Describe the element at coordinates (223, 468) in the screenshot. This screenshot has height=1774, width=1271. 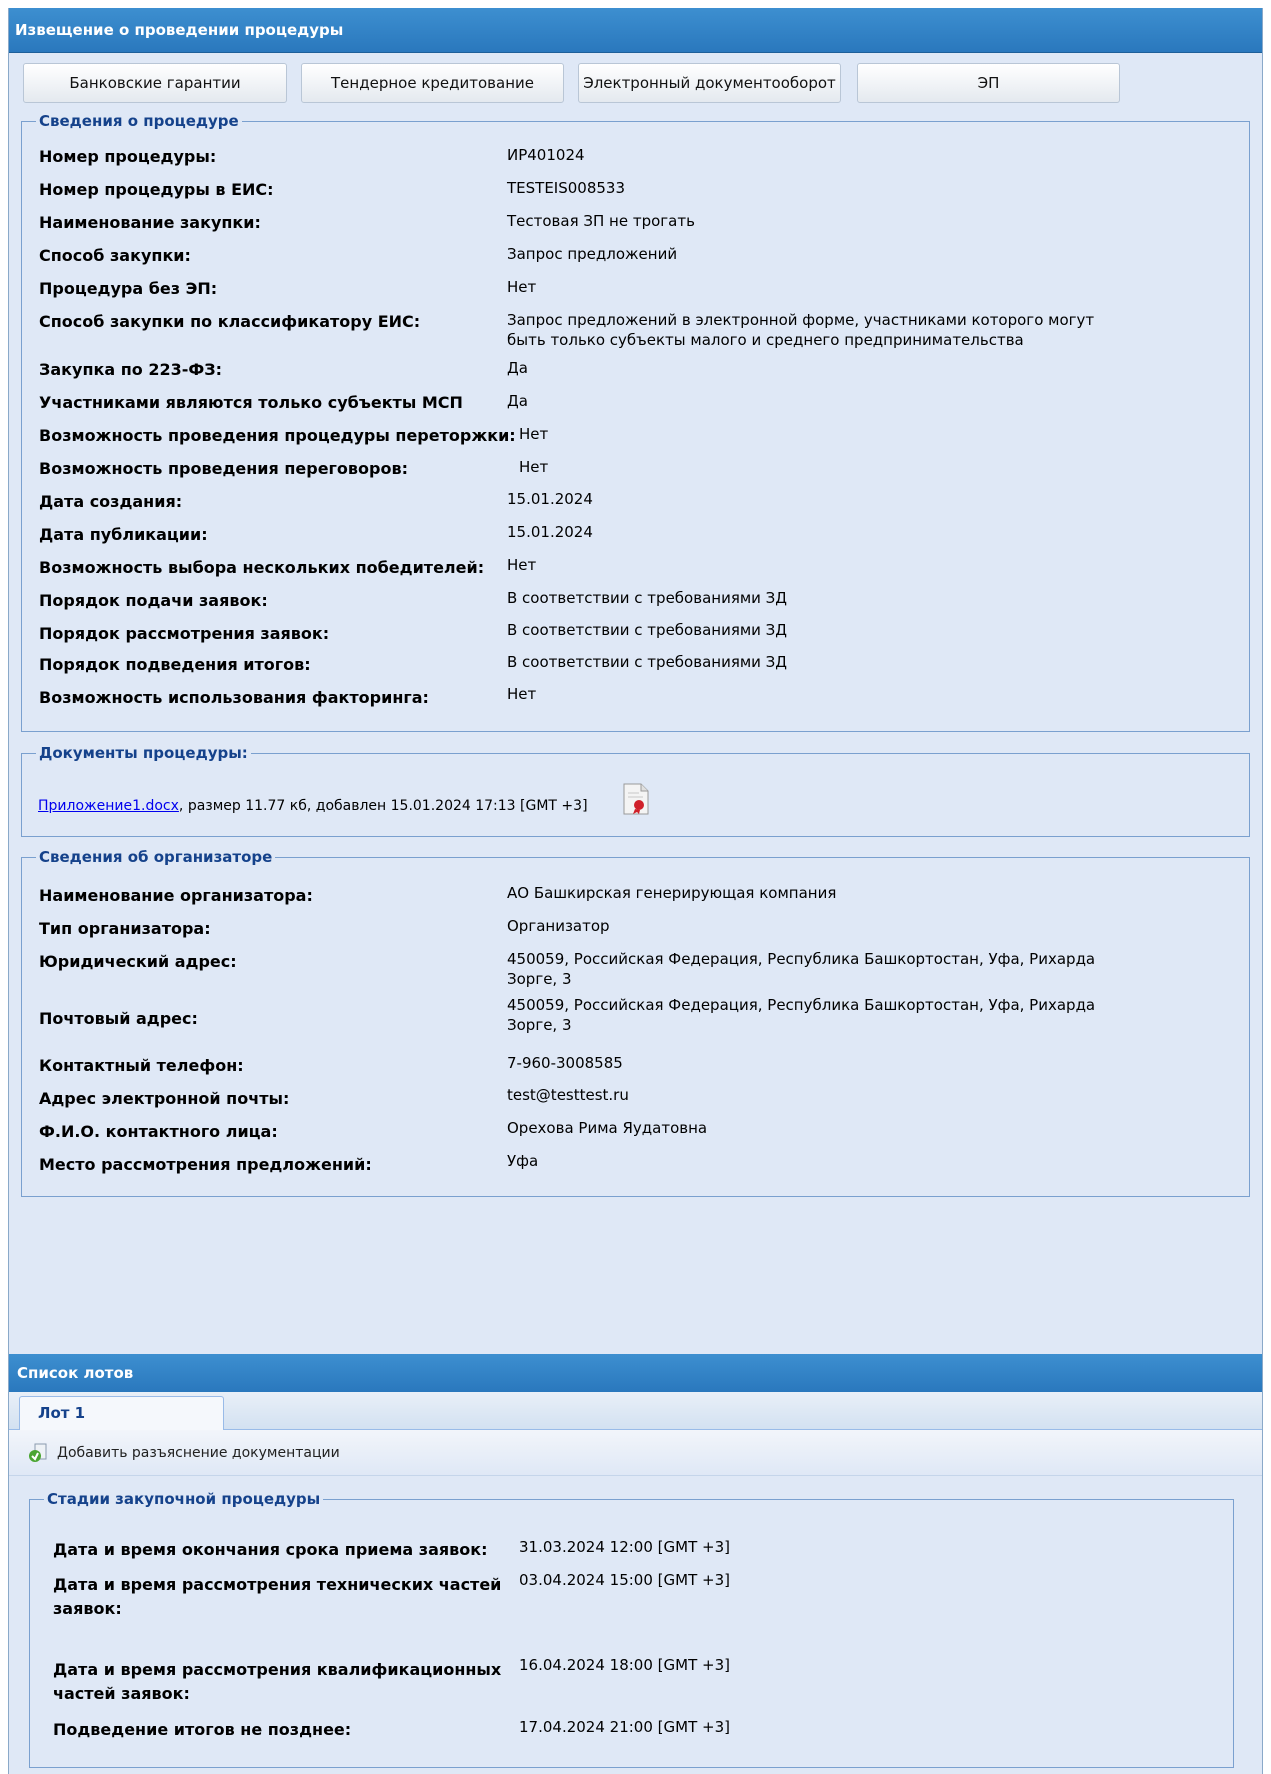
I see `negotiations-label: Возможность проведения переговоров:` at that location.